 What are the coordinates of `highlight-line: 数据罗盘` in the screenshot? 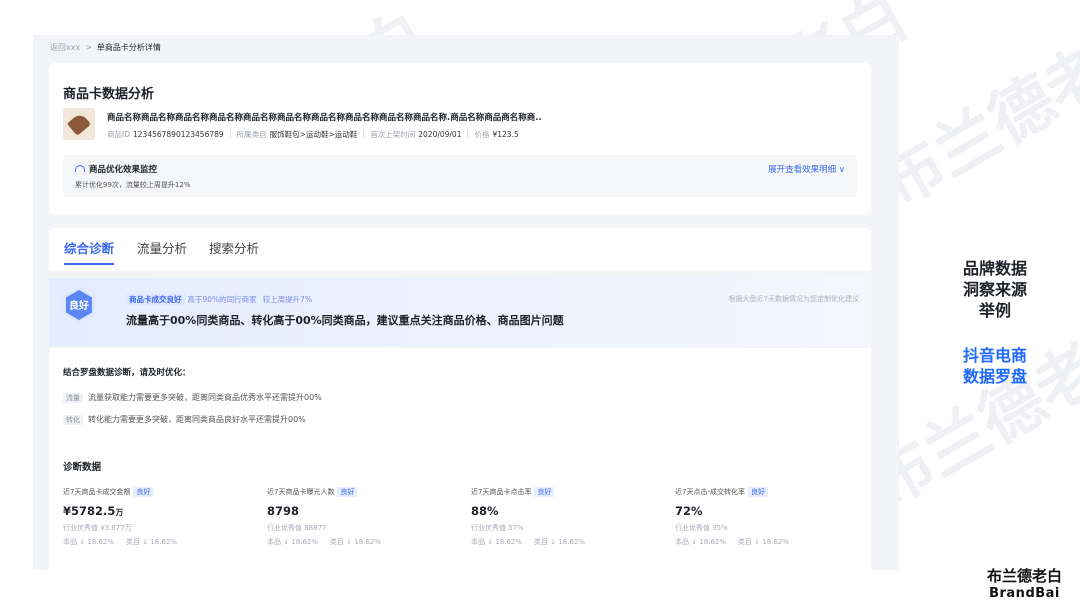 It's located at (994, 376).